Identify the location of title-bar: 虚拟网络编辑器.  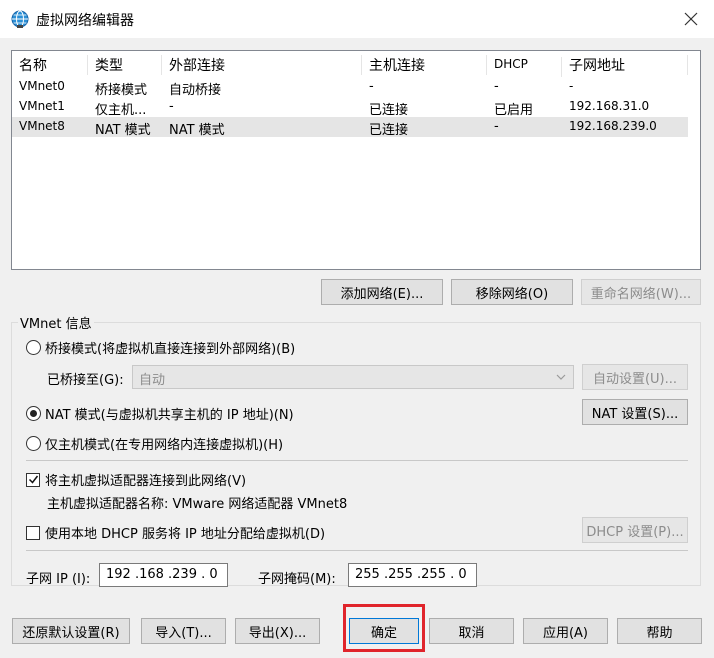
(357, 19).